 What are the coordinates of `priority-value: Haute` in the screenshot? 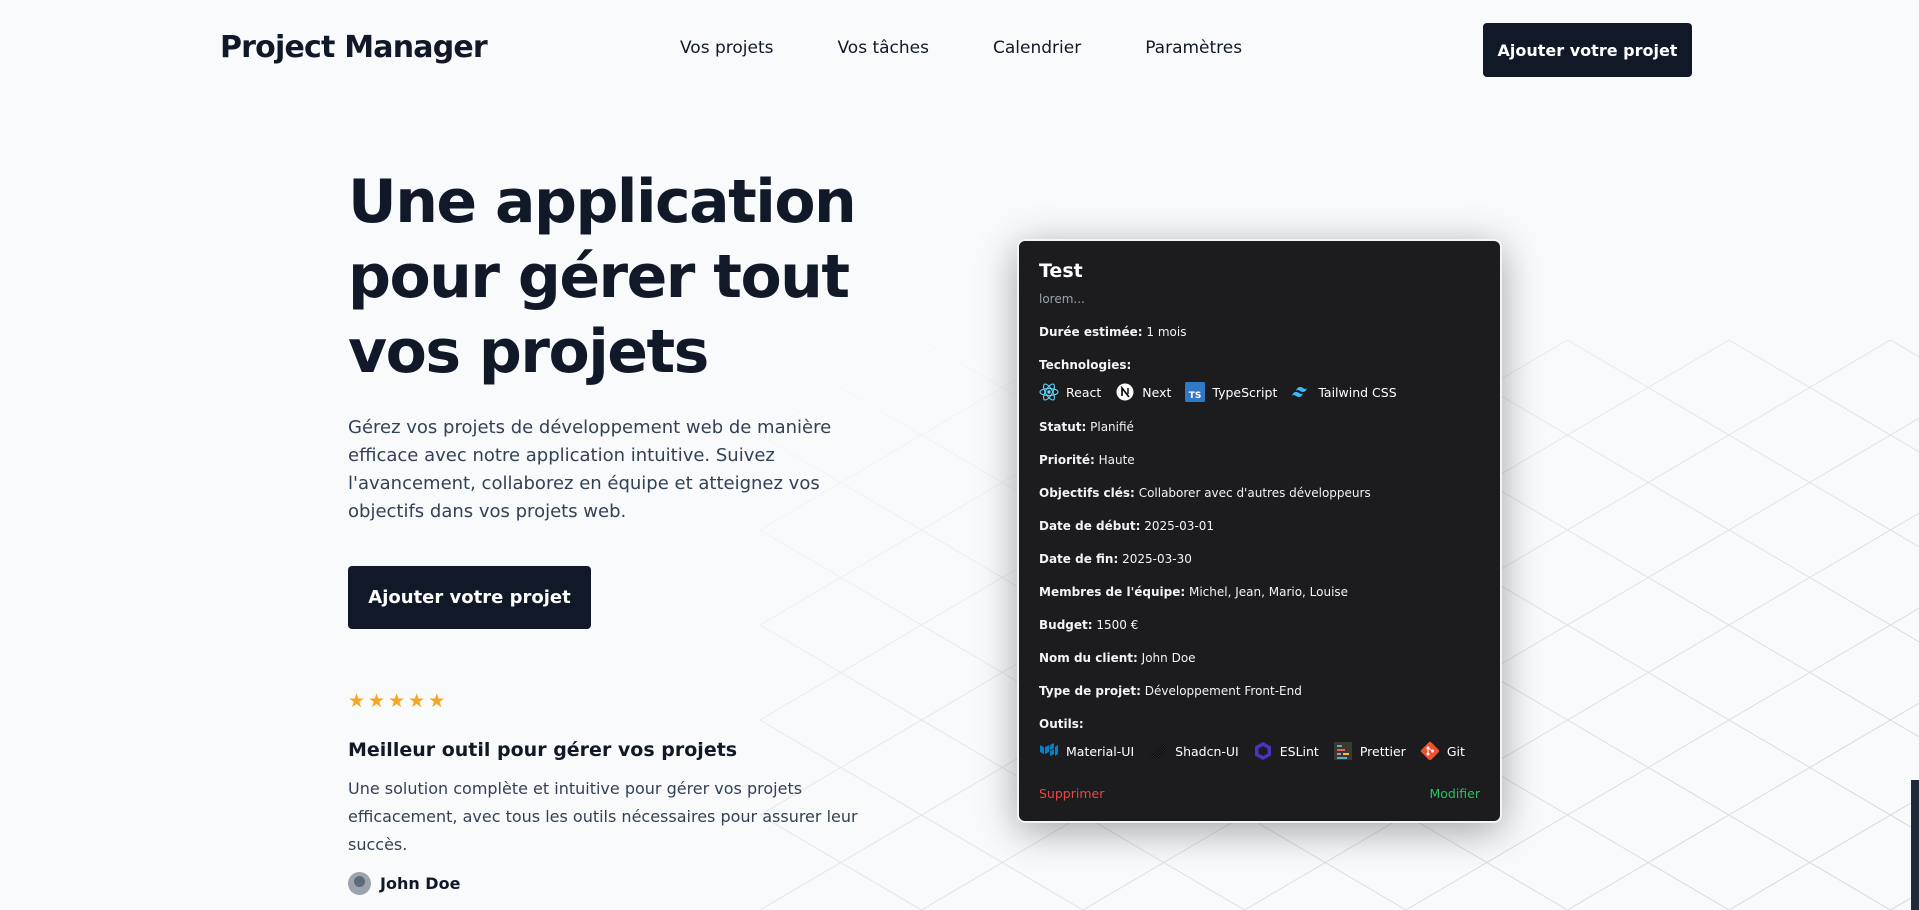 It's located at (1116, 460).